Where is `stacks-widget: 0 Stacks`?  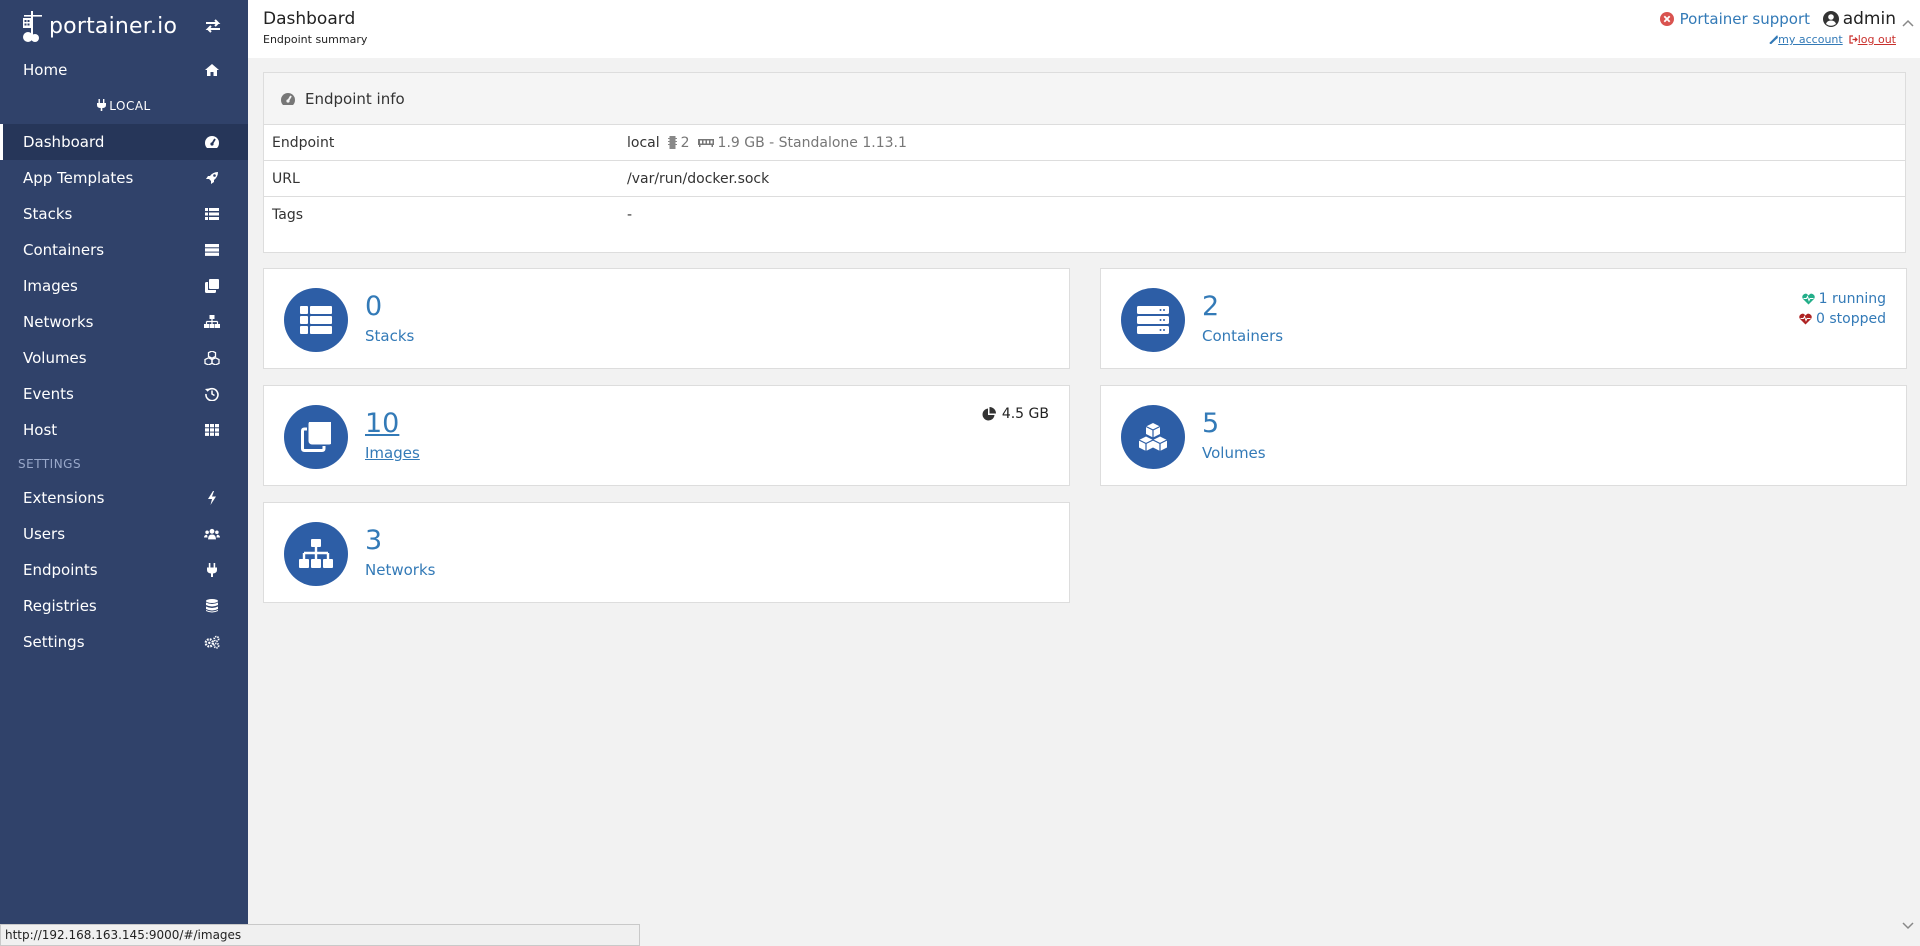 stacks-widget: 0 Stacks is located at coordinates (666, 318).